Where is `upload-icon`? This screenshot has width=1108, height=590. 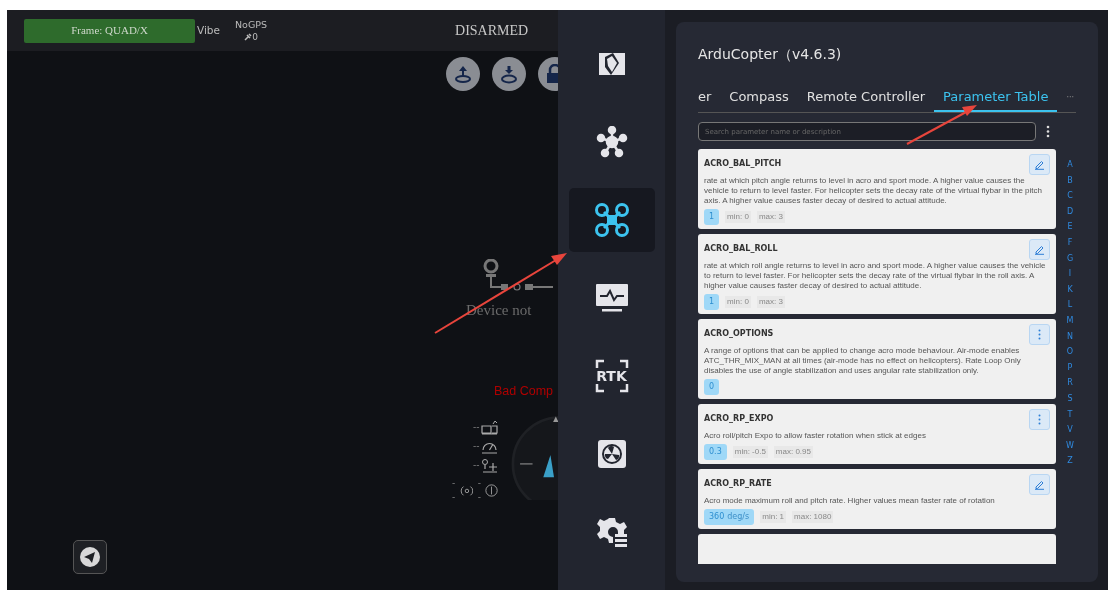 upload-icon is located at coordinates (463, 74).